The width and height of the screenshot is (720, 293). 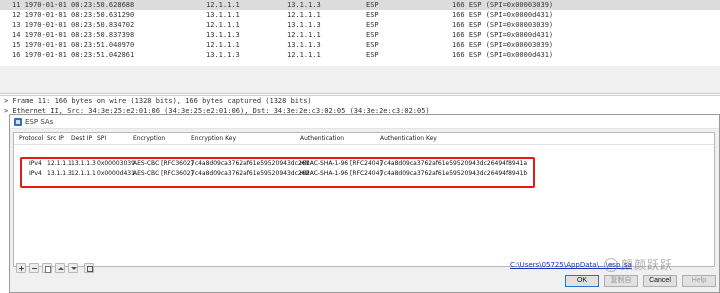 I want to click on plus-icon, so click(x=21, y=268).